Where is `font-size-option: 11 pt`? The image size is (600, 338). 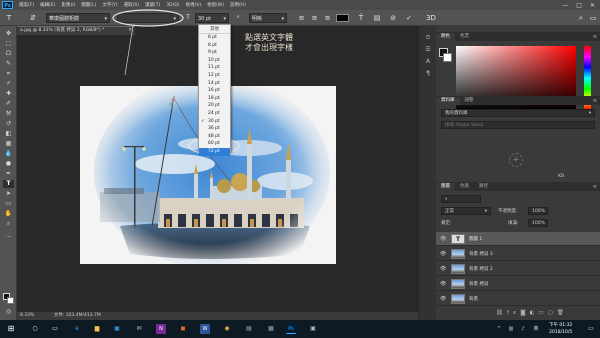 font-size-option: 11 pt is located at coordinates (214, 68).